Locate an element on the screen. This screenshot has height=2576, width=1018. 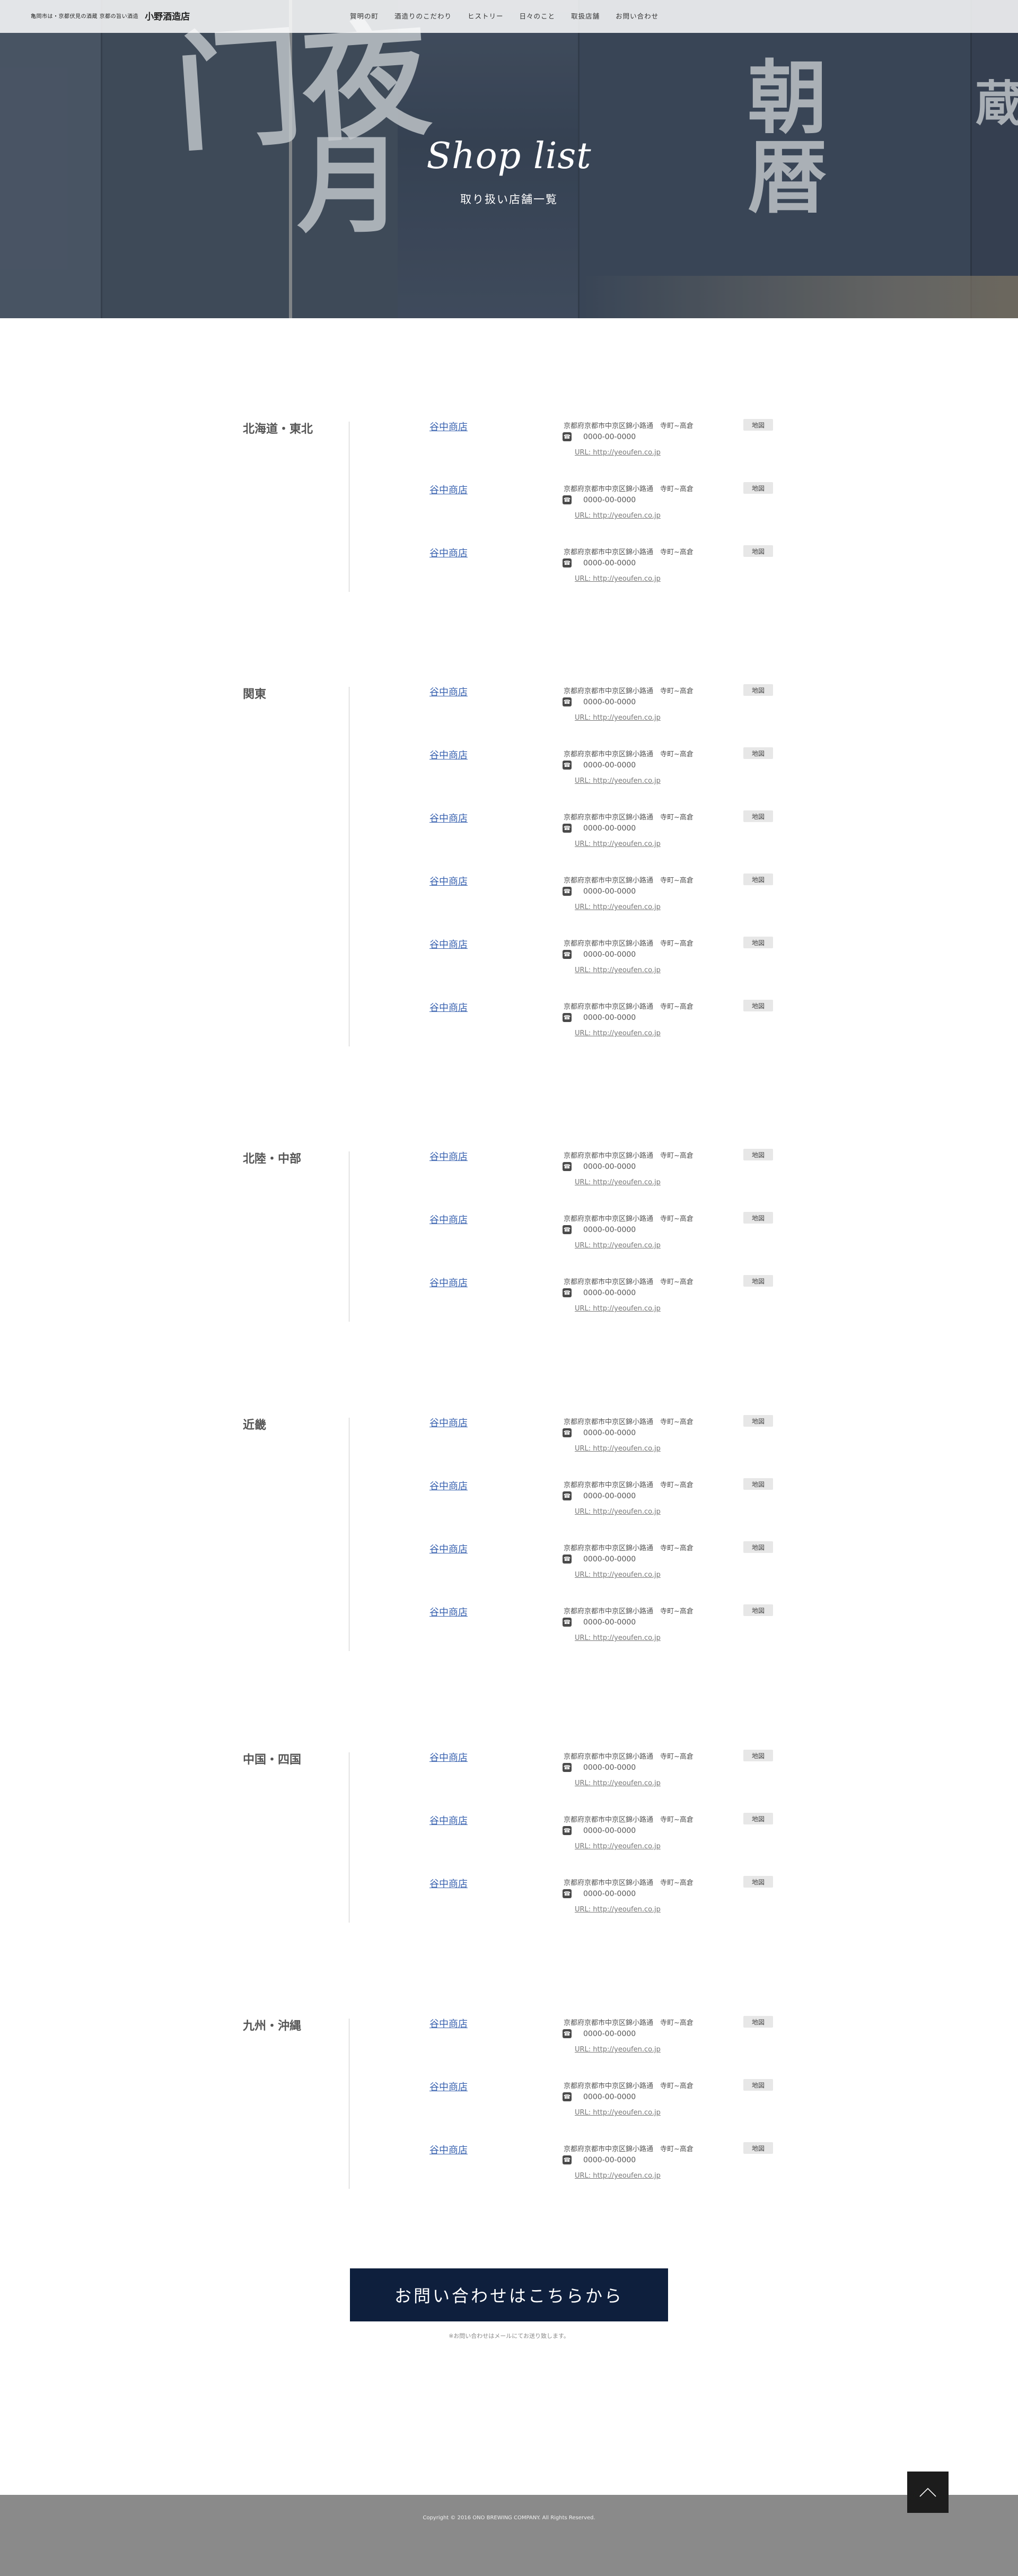
hero-banner: 门夜 月 朝暦 蔵 Shop list 取り扱い店舗一覧 is located at coordinates (509, 159).